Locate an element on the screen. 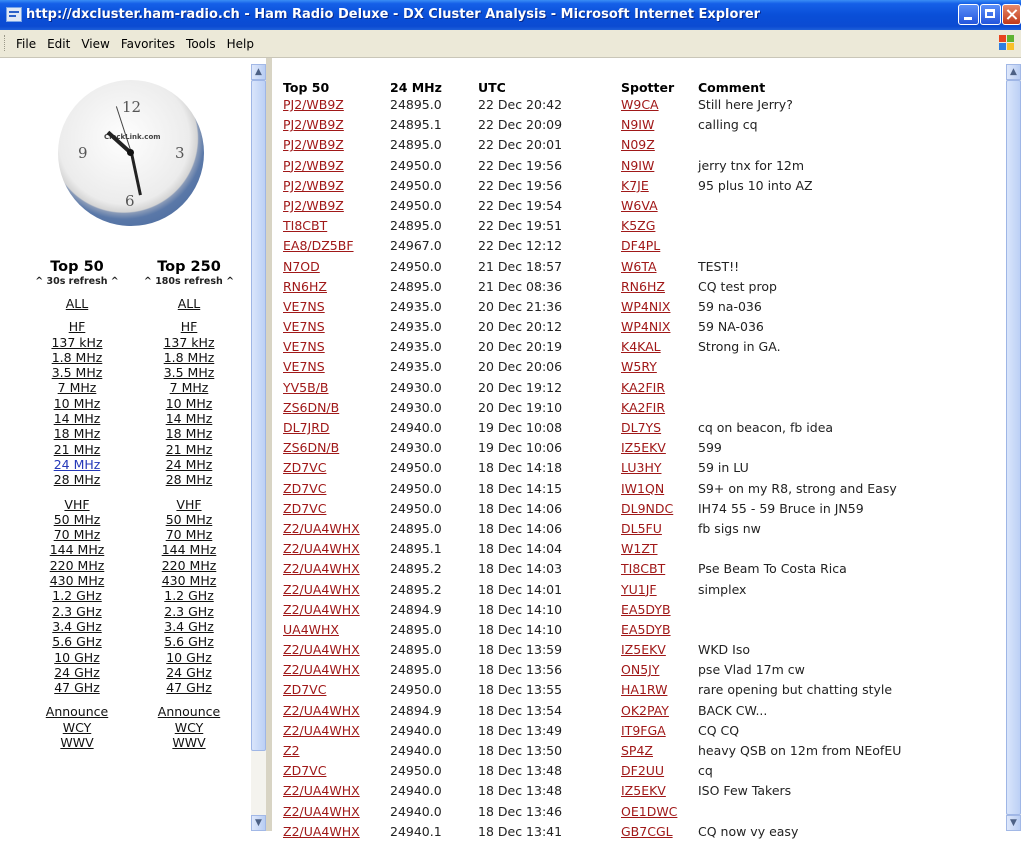  top250-link-21-mhz: 21 MHz is located at coordinates (189, 449).